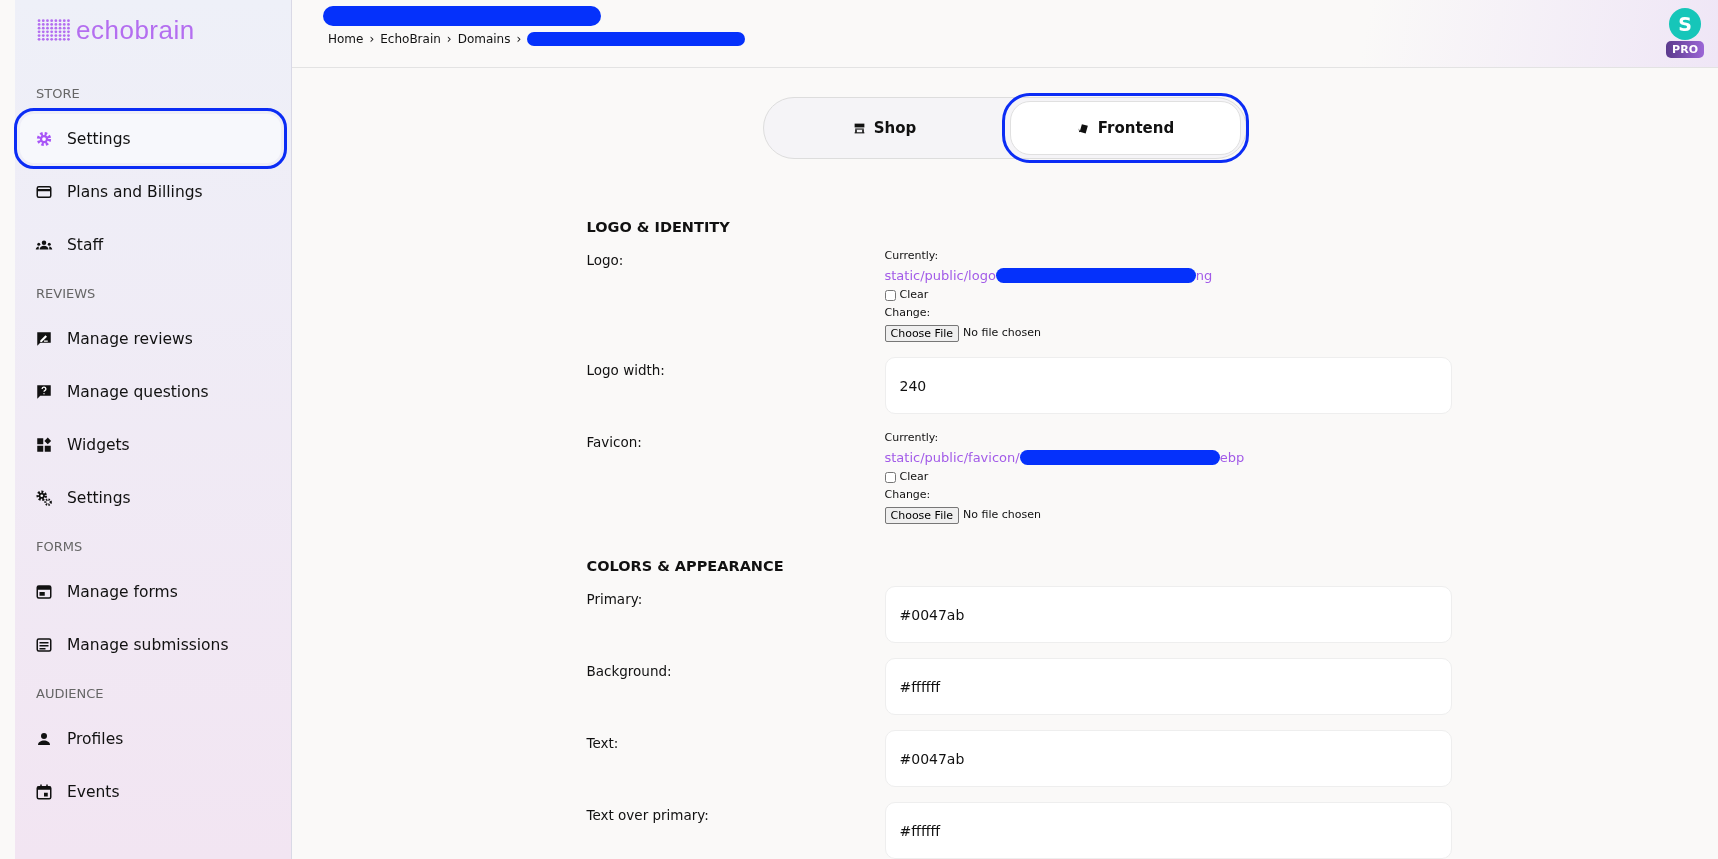 The width and height of the screenshot is (1718, 859). I want to click on file-link: static/public/logo, so click(940, 275).